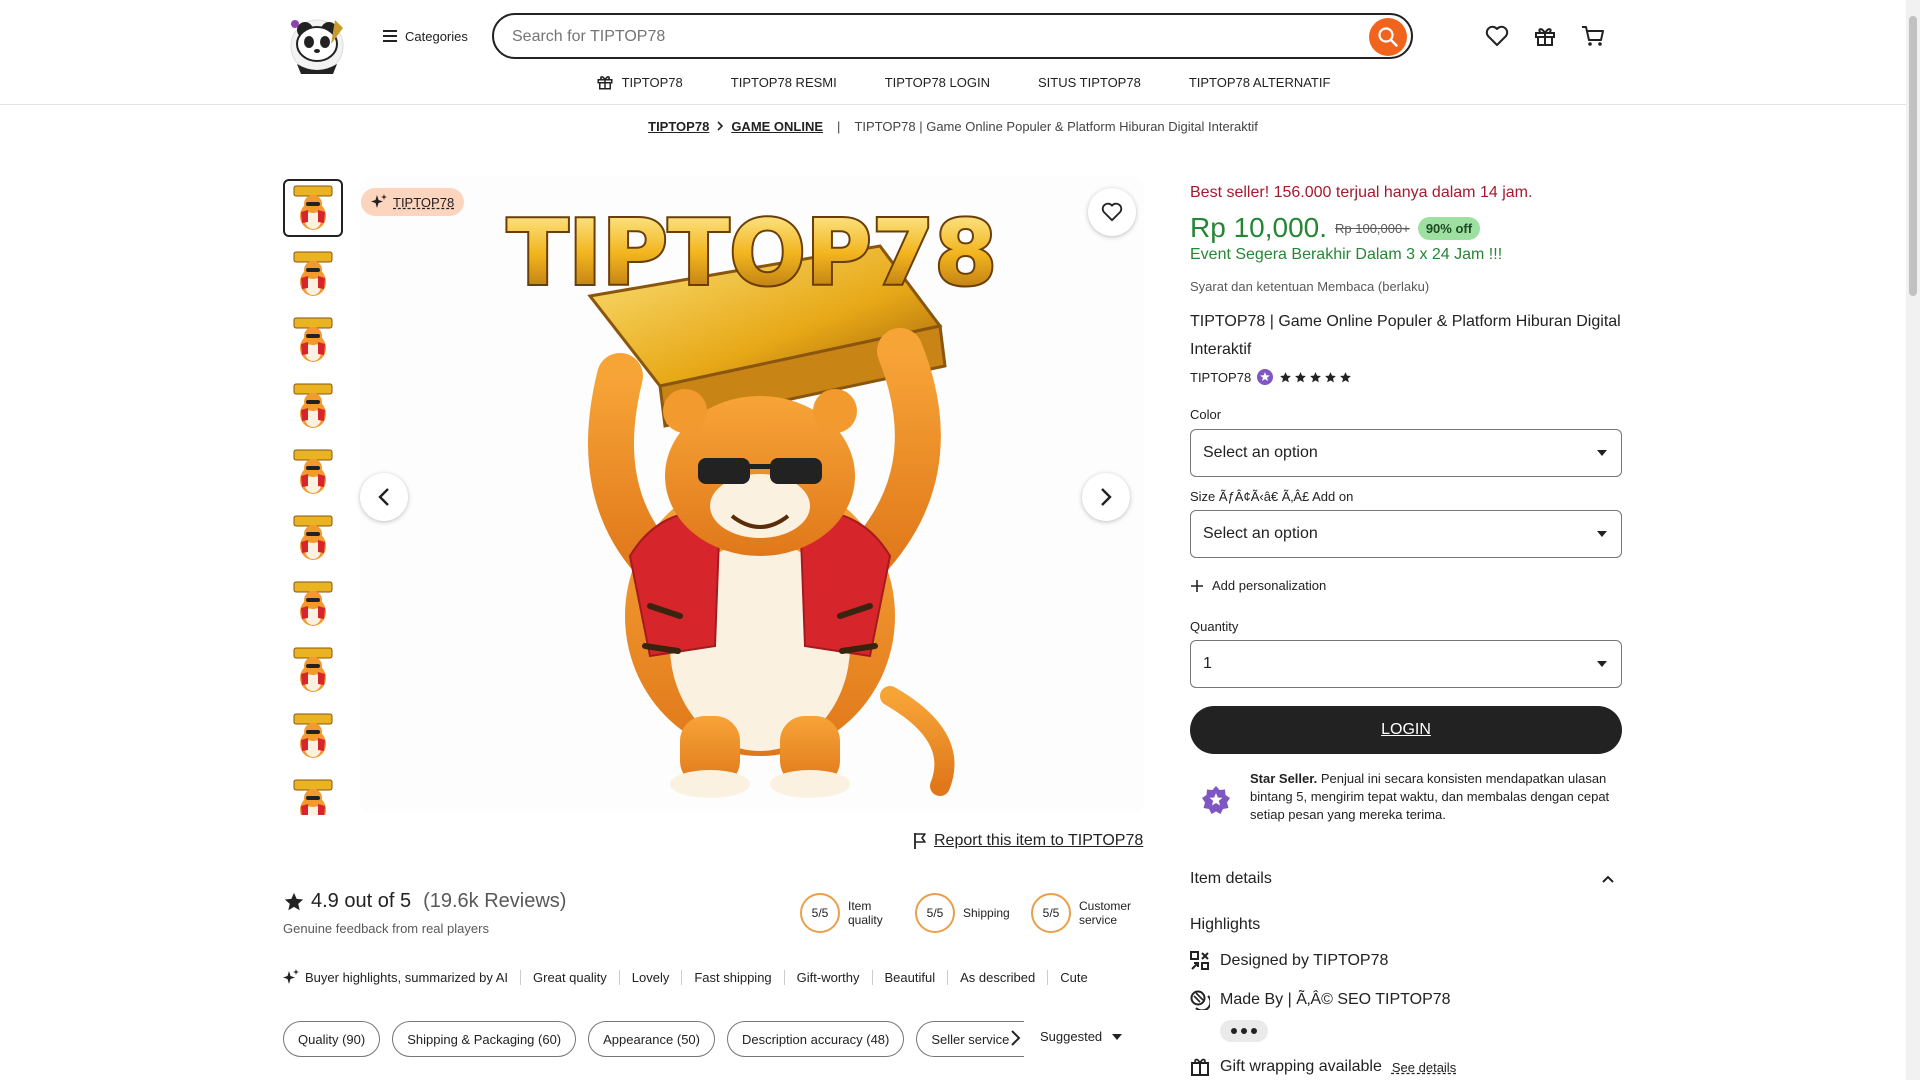 The image size is (1920, 1080). I want to click on search-button, so click(1388, 37).